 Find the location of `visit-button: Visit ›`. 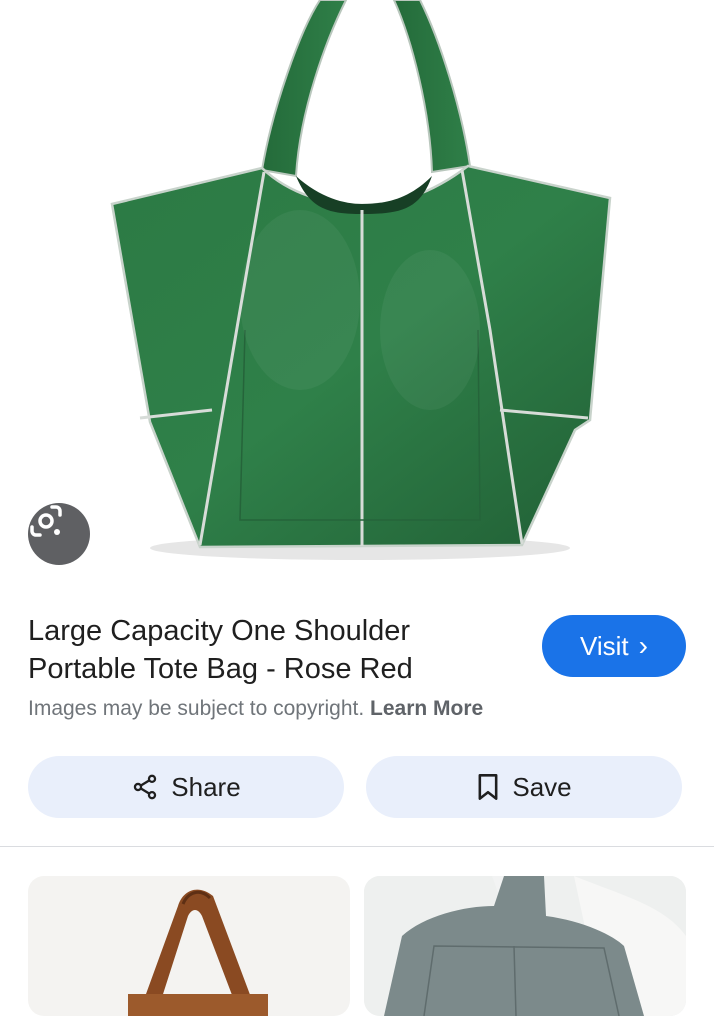

visit-button: Visit › is located at coordinates (614, 646).